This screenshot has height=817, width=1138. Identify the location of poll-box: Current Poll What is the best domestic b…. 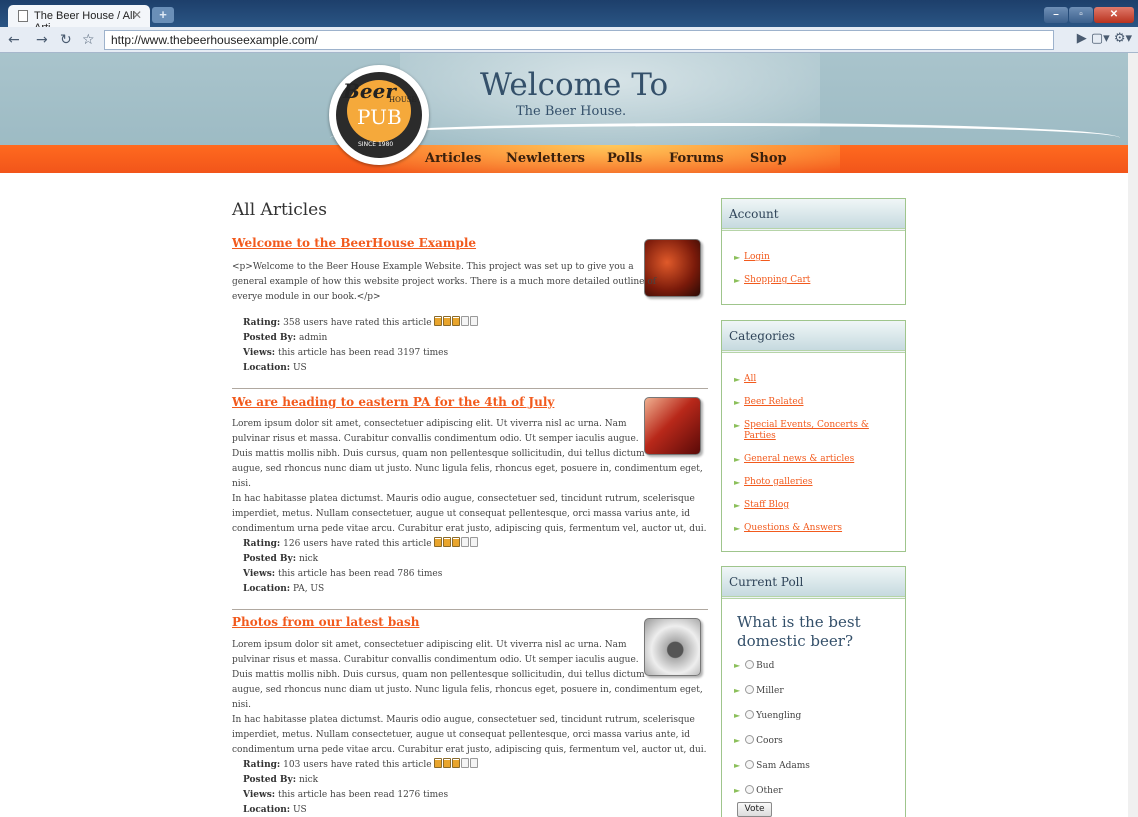
(813, 691).